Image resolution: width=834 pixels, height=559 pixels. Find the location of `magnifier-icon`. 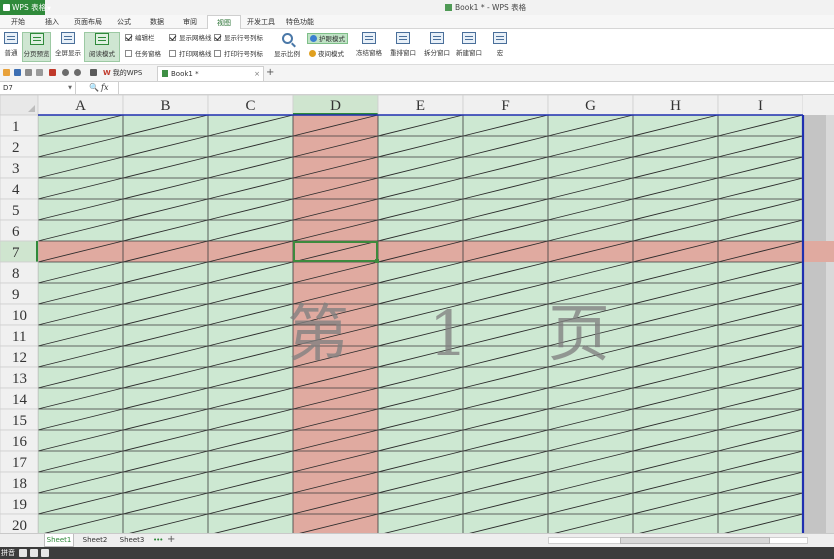

magnifier-icon is located at coordinates (287, 38).